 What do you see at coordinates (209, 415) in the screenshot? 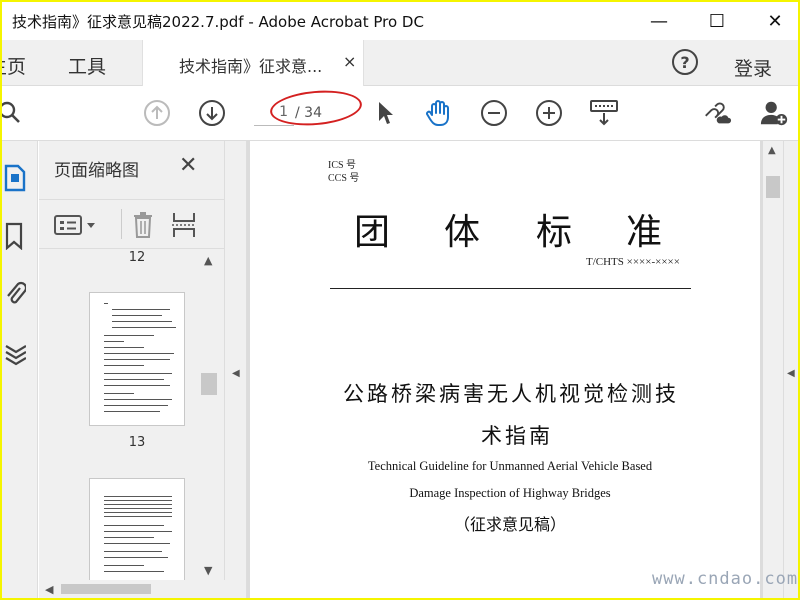
I see `thumbnail-scrollbar: ▲ ▼` at bounding box center [209, 415].